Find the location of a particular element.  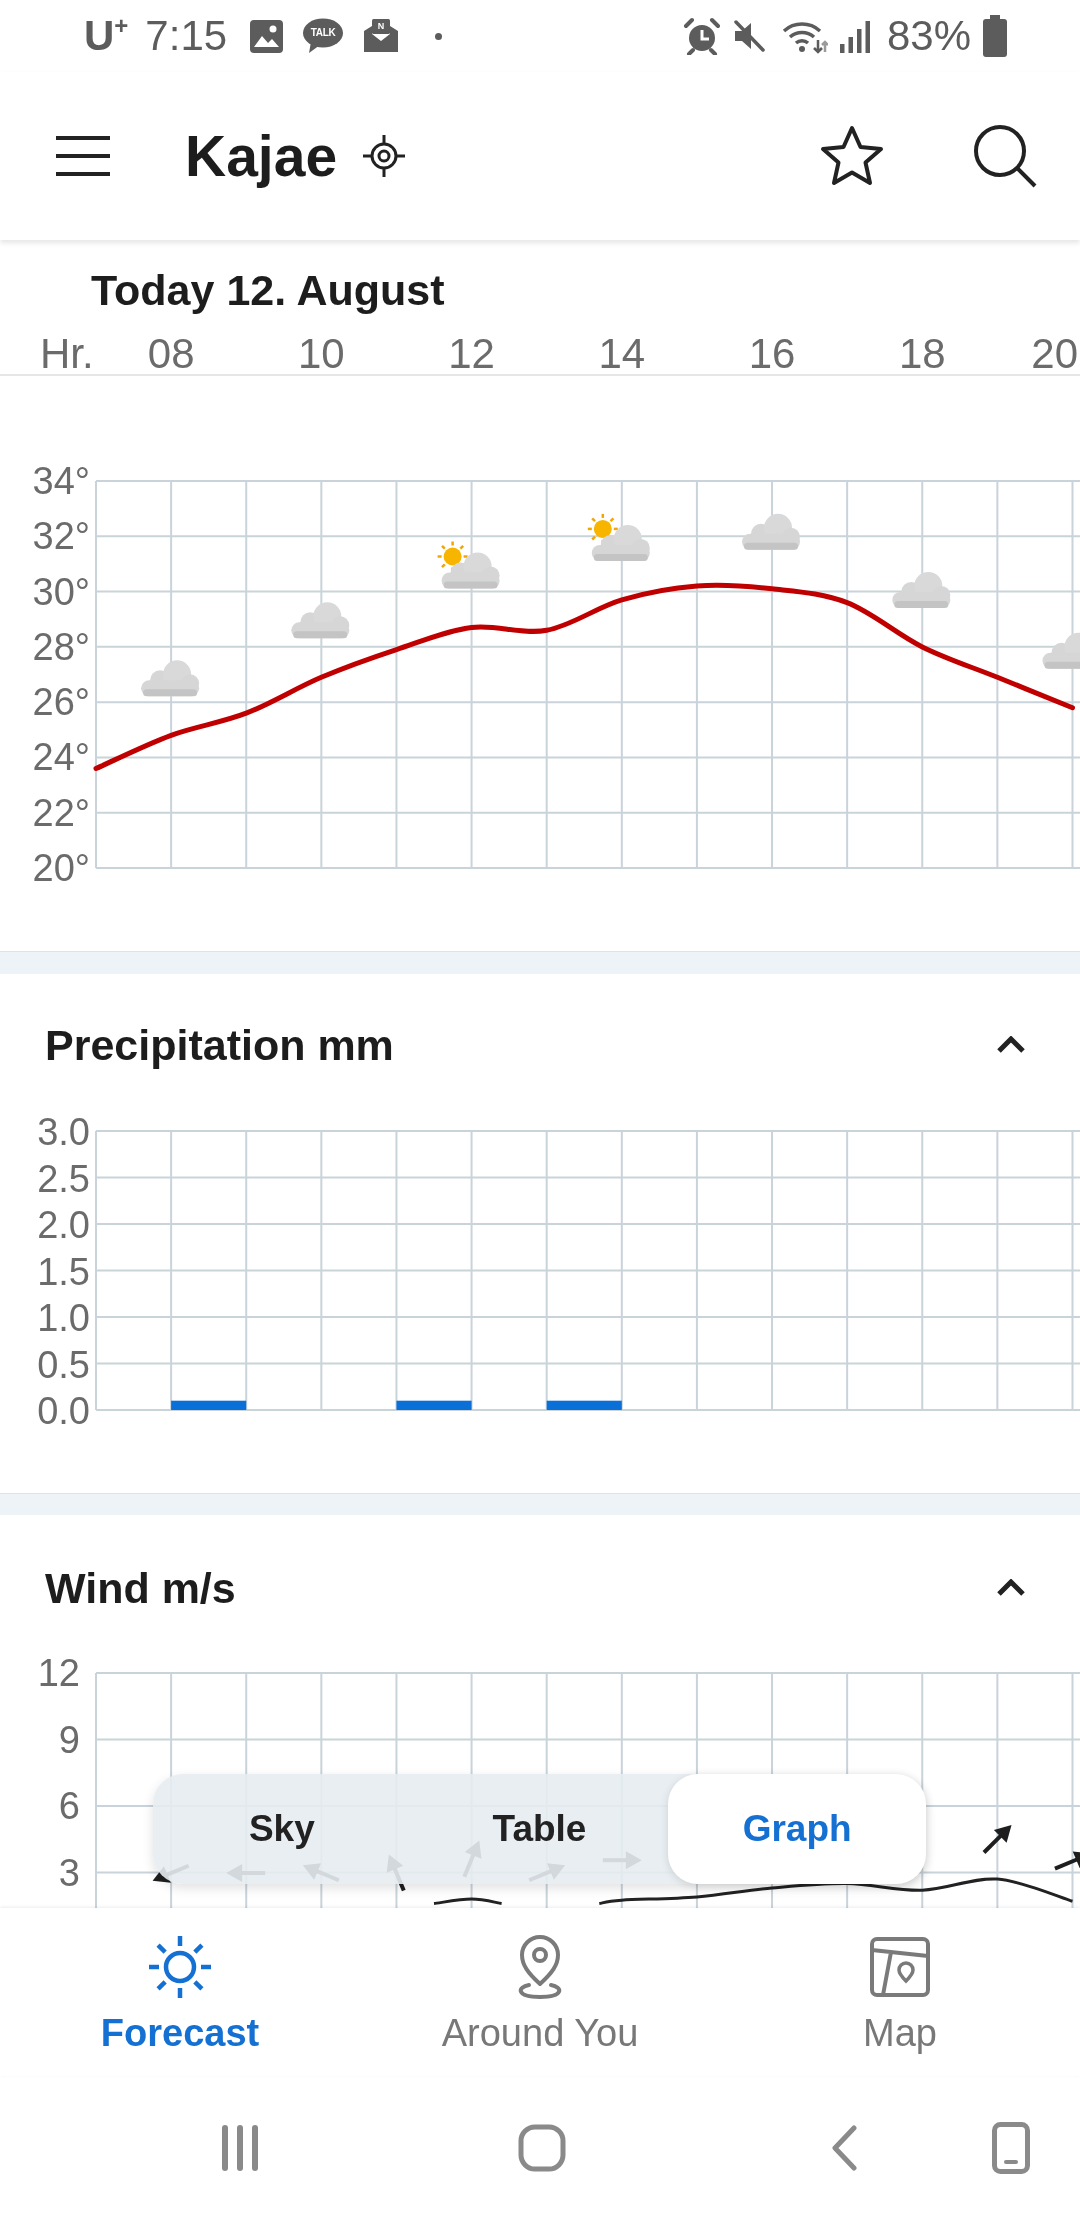

date-heading: Today 12. August is located at coordinates (268, 290).